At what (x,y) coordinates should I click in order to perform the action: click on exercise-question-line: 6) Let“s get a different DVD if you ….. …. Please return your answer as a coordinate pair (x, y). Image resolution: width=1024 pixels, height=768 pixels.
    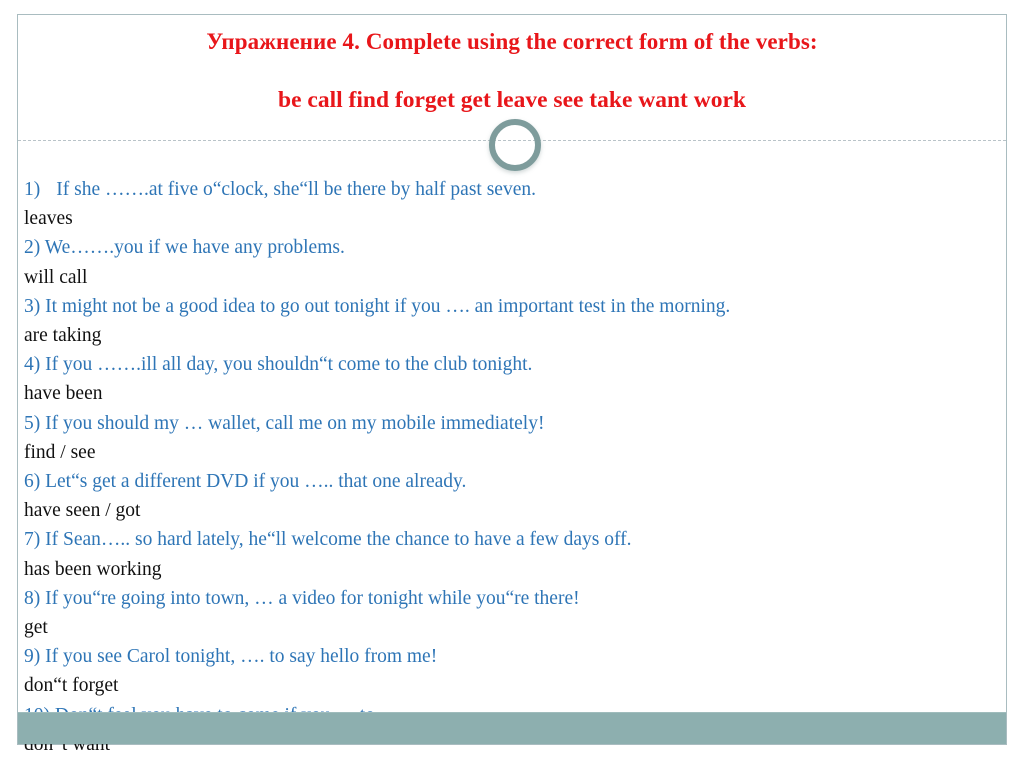
    Looking at the image, I should click on (245, 482).